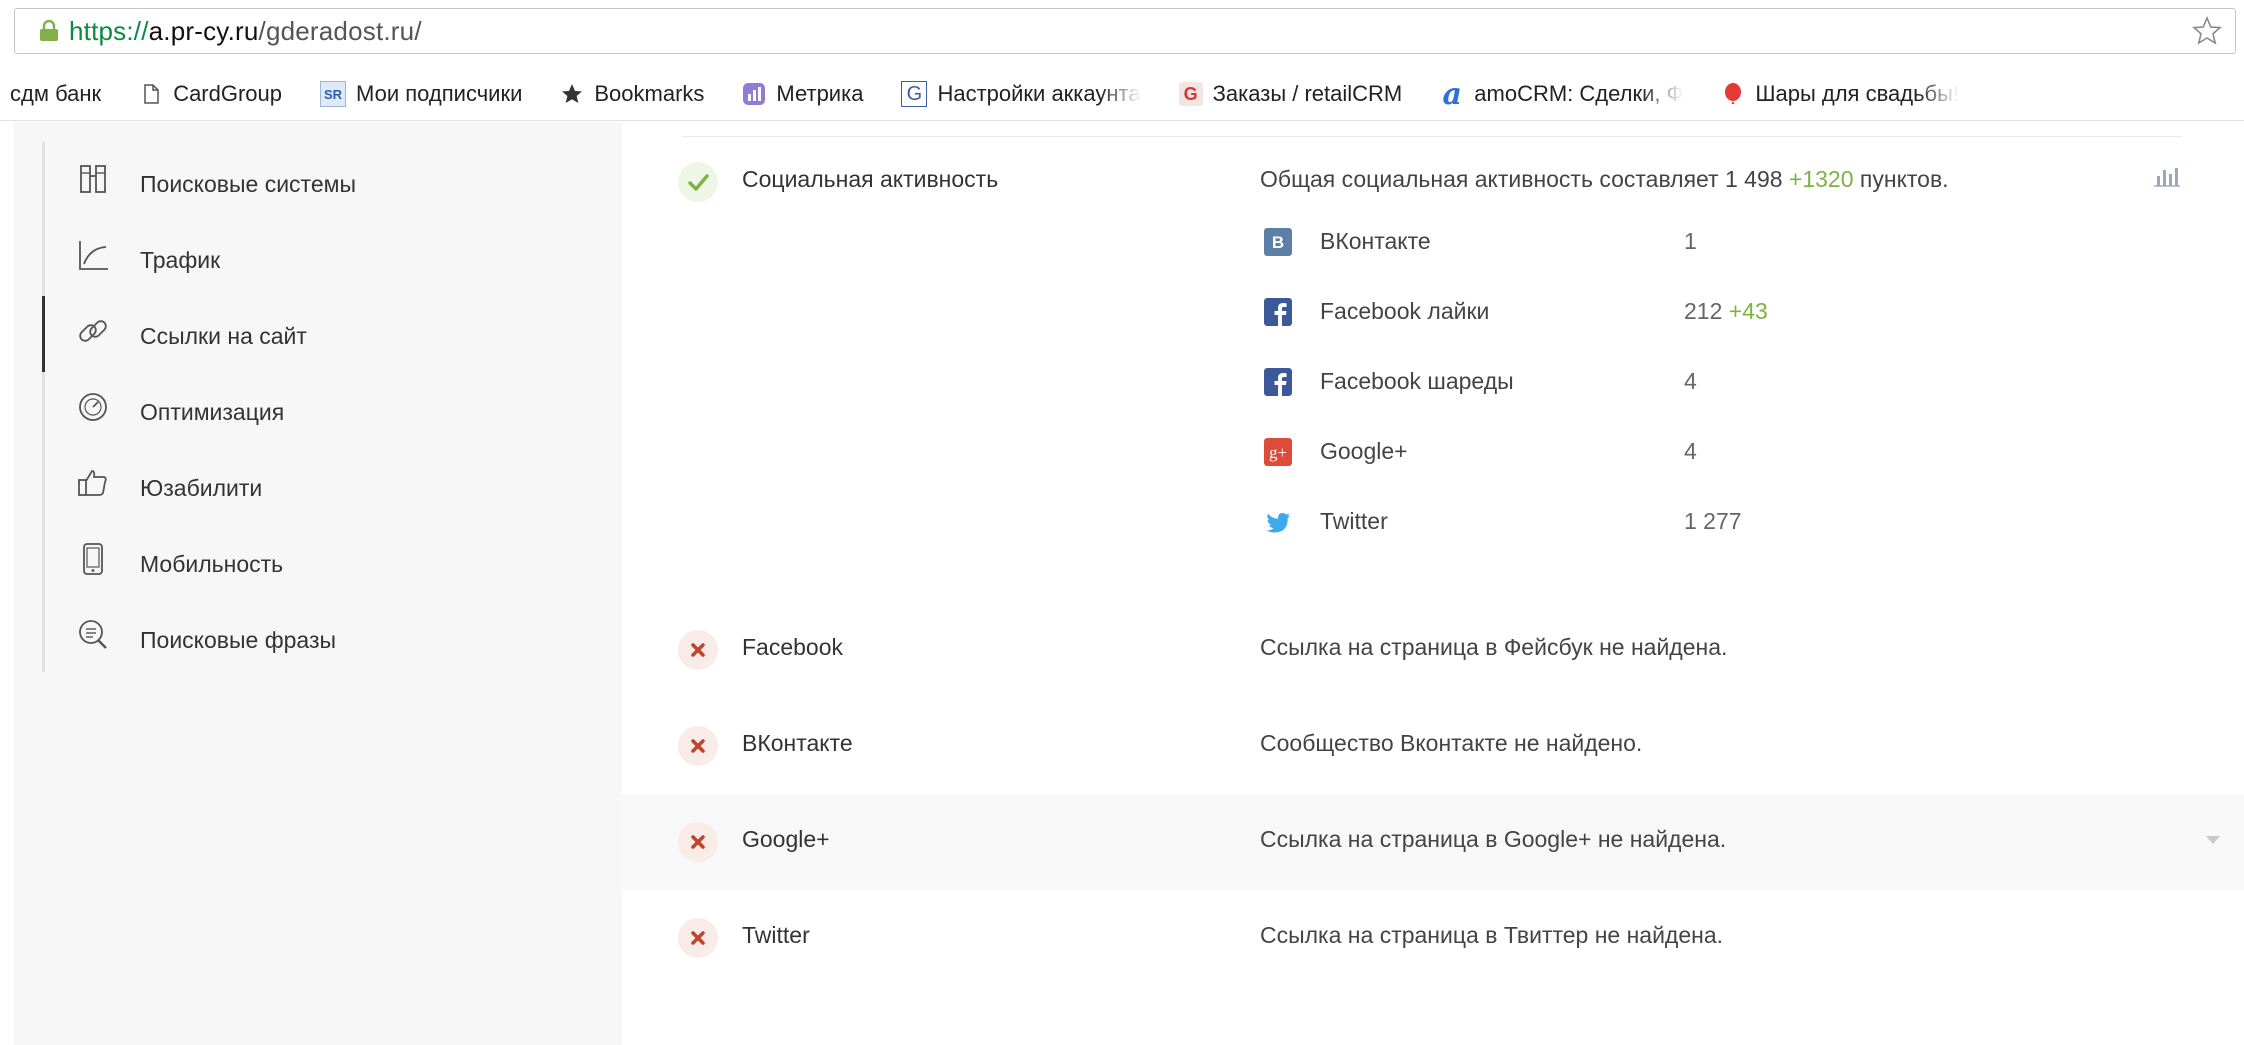 This screenshot has width=2244, height=1045. I want to click on address-bar: https://a.pr-cy.ru/gderadost.ru/, so click(1125, 31).